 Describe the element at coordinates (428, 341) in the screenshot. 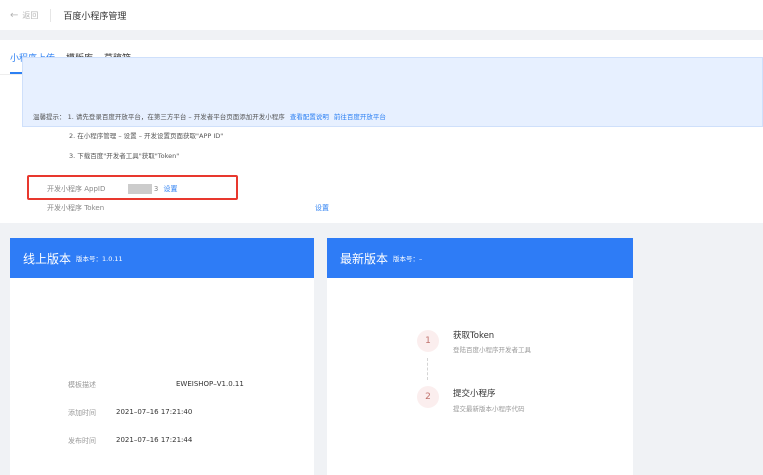

I see `step-1-badge: 1` at that location.